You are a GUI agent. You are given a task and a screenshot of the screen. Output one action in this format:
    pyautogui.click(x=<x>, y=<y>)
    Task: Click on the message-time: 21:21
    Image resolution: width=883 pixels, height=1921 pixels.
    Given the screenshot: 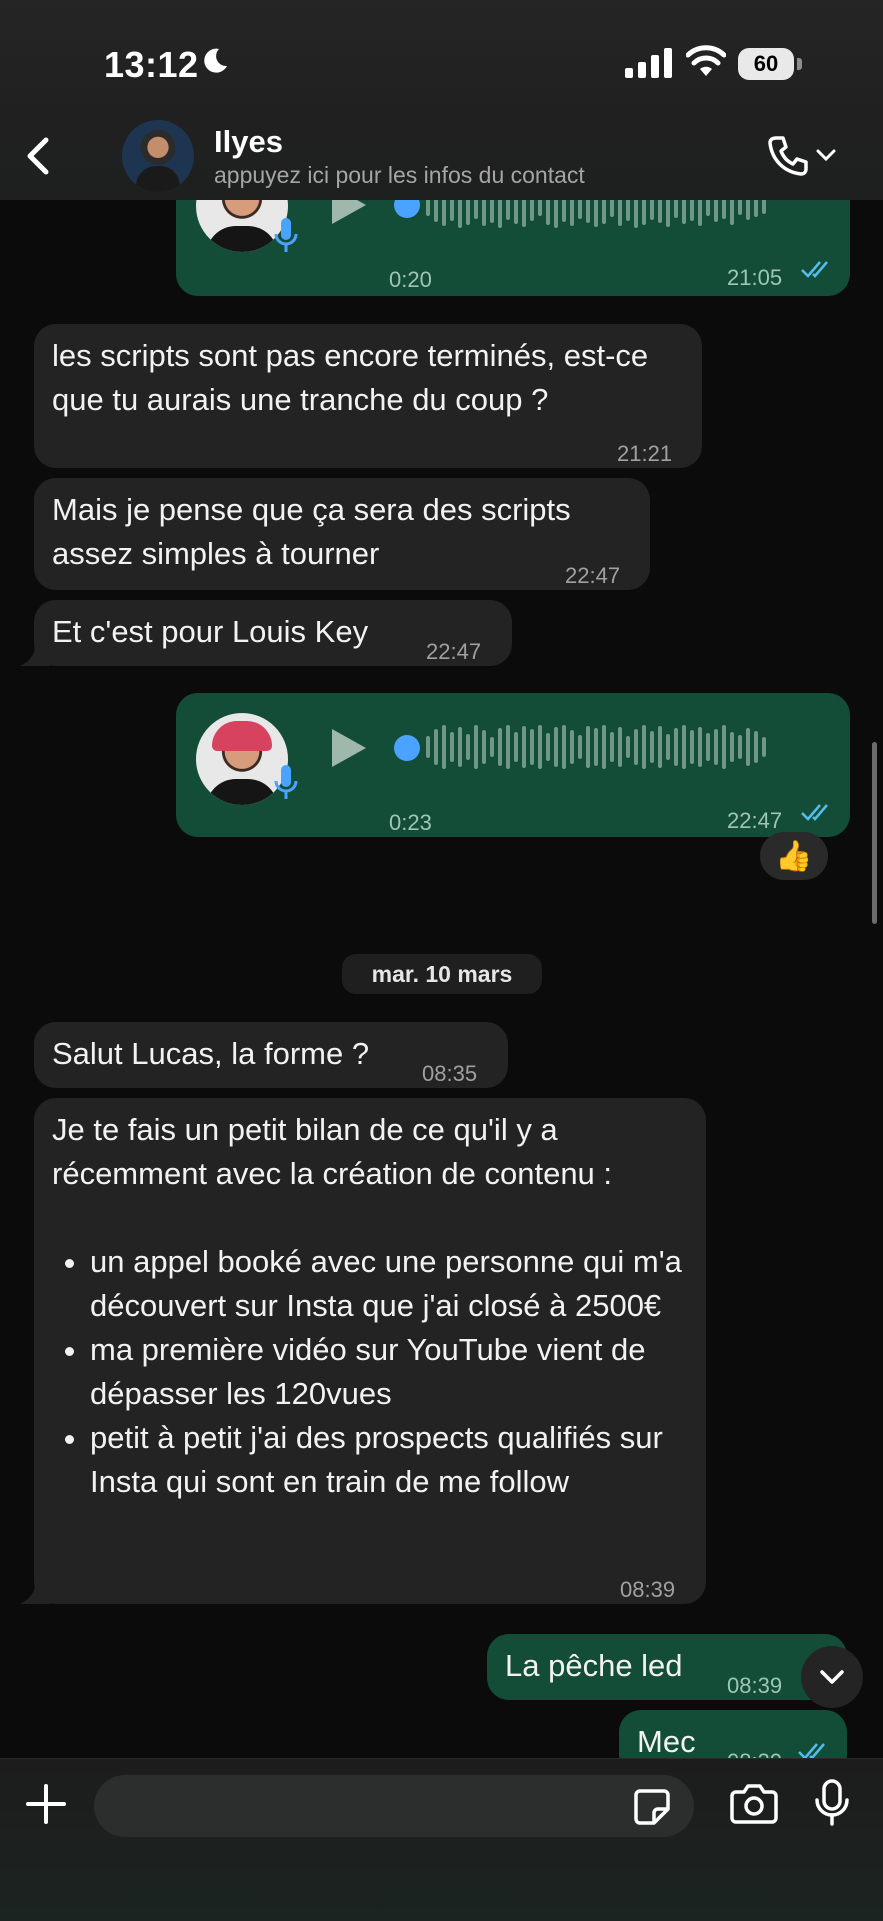 What is the action you would take?
    pyautogui.click(x=645, y=453)
    